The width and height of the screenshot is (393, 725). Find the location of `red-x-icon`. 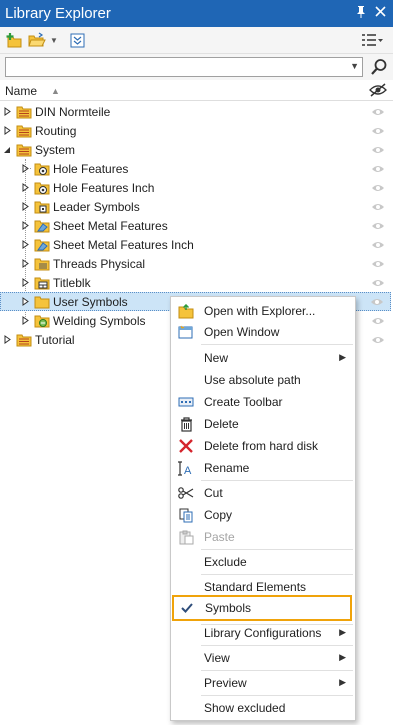

red-x-icon is located at coordinates (186, 446).